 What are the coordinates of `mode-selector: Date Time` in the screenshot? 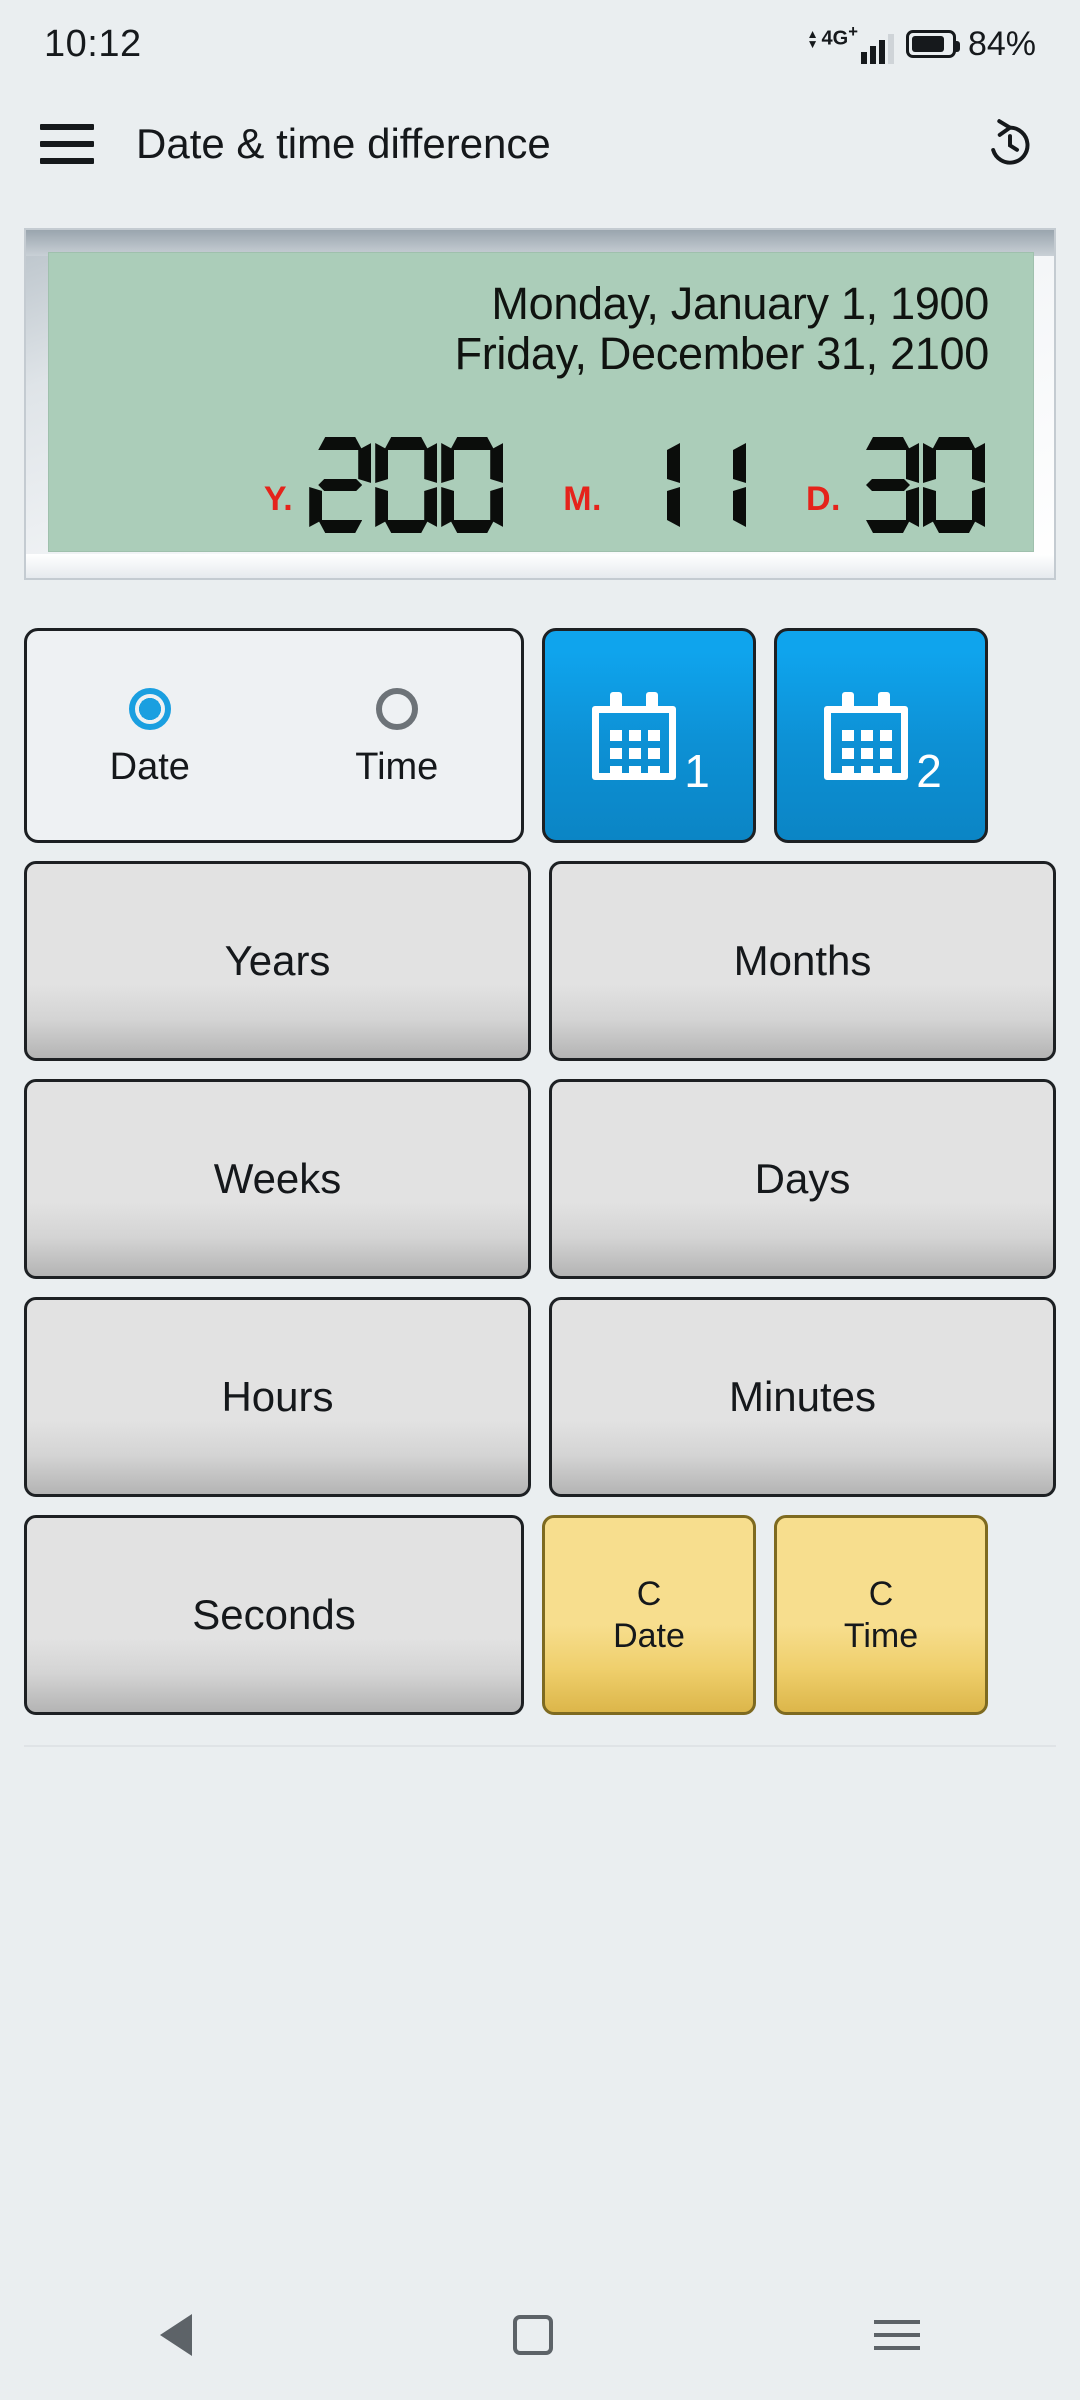 It's located at (274, 735).